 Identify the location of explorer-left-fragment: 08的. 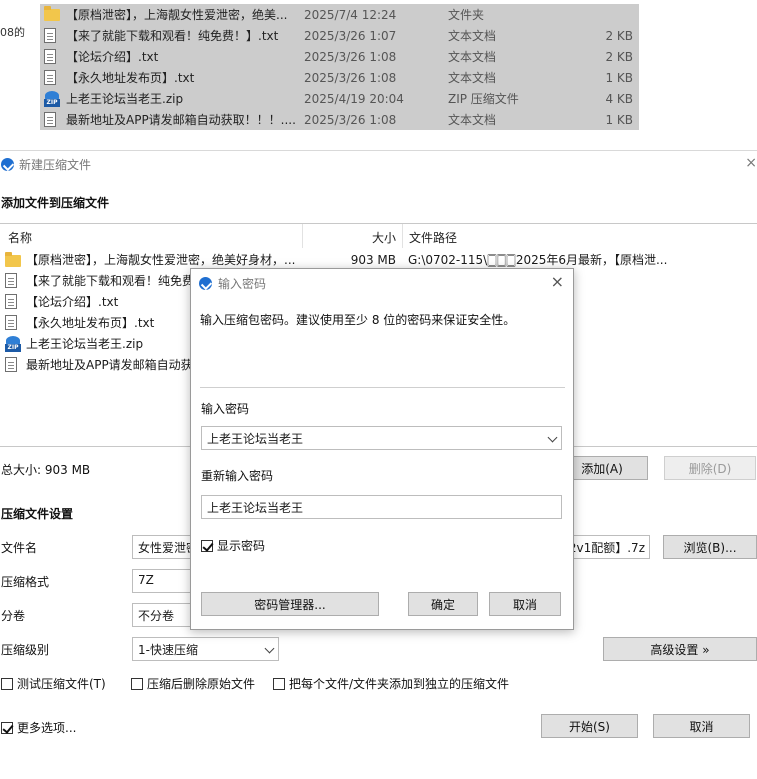
(12, 32).